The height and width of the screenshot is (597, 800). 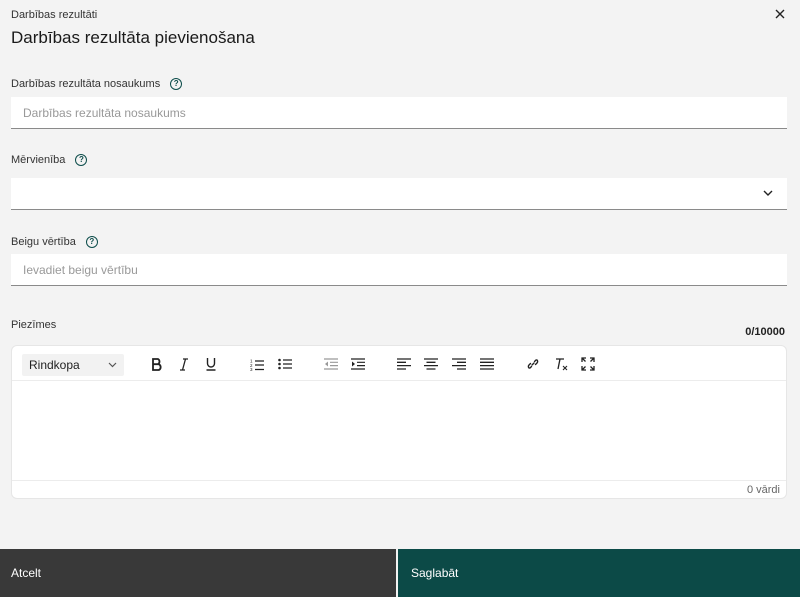 I want to click on save-button: Saglabāt, so click(x=599, y=573).